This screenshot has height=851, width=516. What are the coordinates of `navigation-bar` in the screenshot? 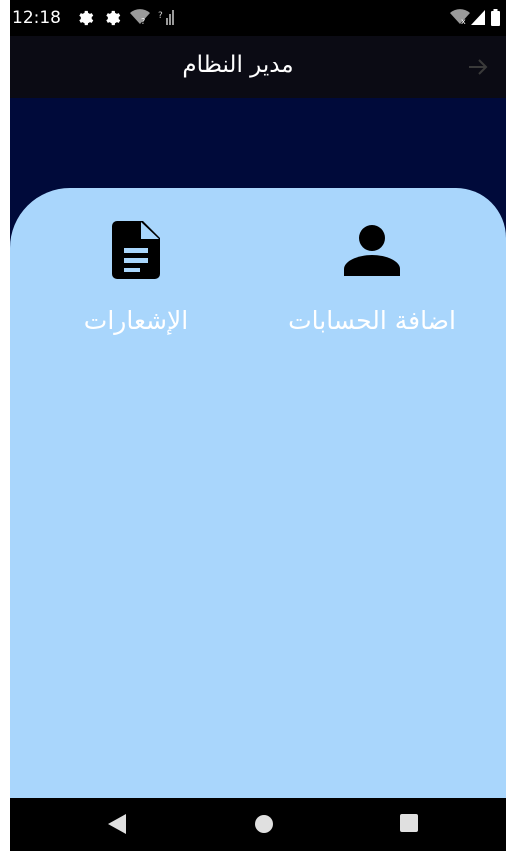 It's located at (258, 824).